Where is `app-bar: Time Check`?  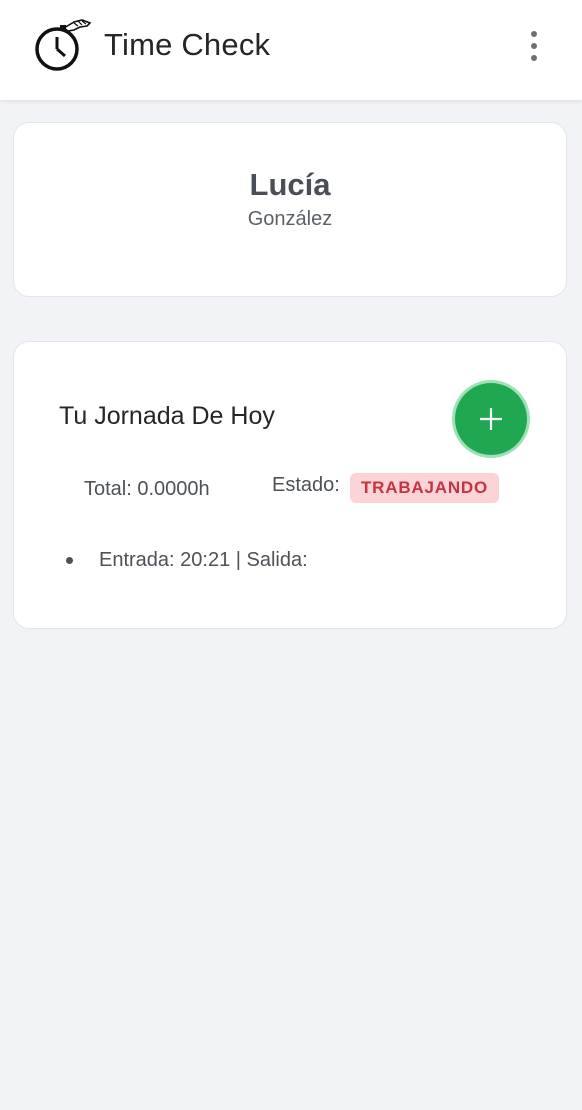 app-bar: Time Check is located at coordinates (291, 50).